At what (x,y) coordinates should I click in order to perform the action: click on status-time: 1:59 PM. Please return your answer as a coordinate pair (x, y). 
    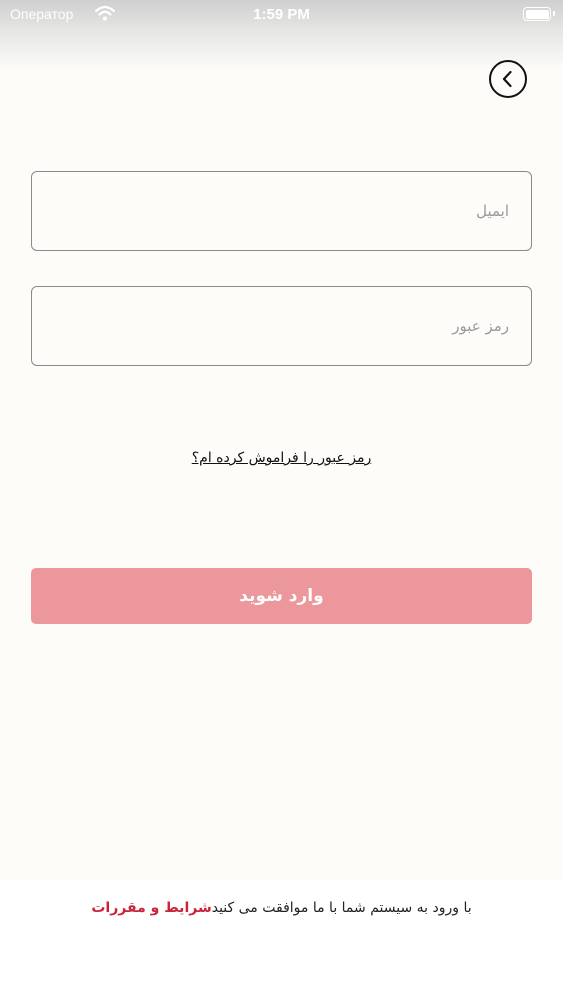
    Looking at the image, I should click on (281, 14).